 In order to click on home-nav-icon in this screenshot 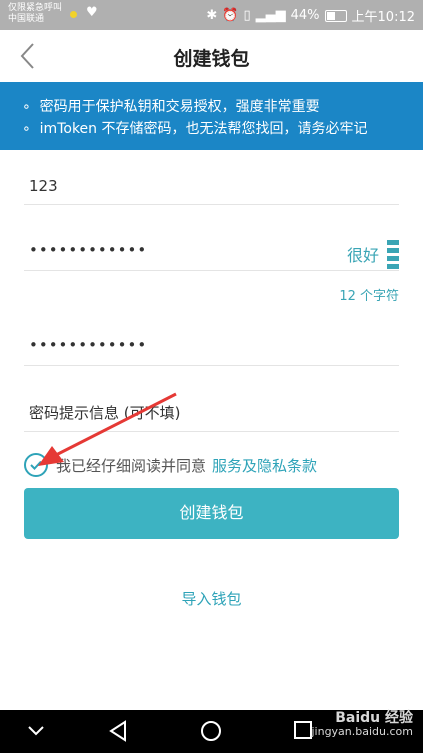, I will do `click(211, 731)`.